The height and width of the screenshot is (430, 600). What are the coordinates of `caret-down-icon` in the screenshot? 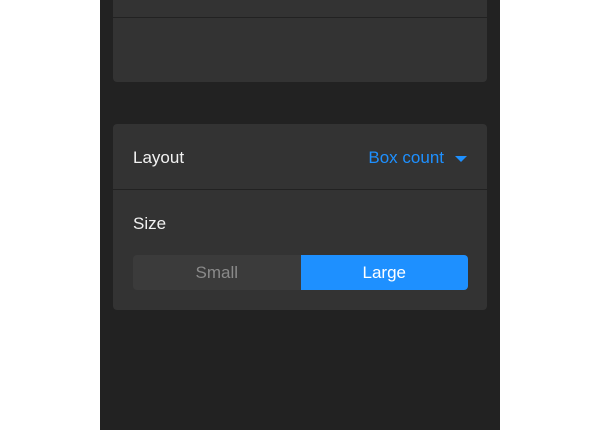 It's located at (461, 158).